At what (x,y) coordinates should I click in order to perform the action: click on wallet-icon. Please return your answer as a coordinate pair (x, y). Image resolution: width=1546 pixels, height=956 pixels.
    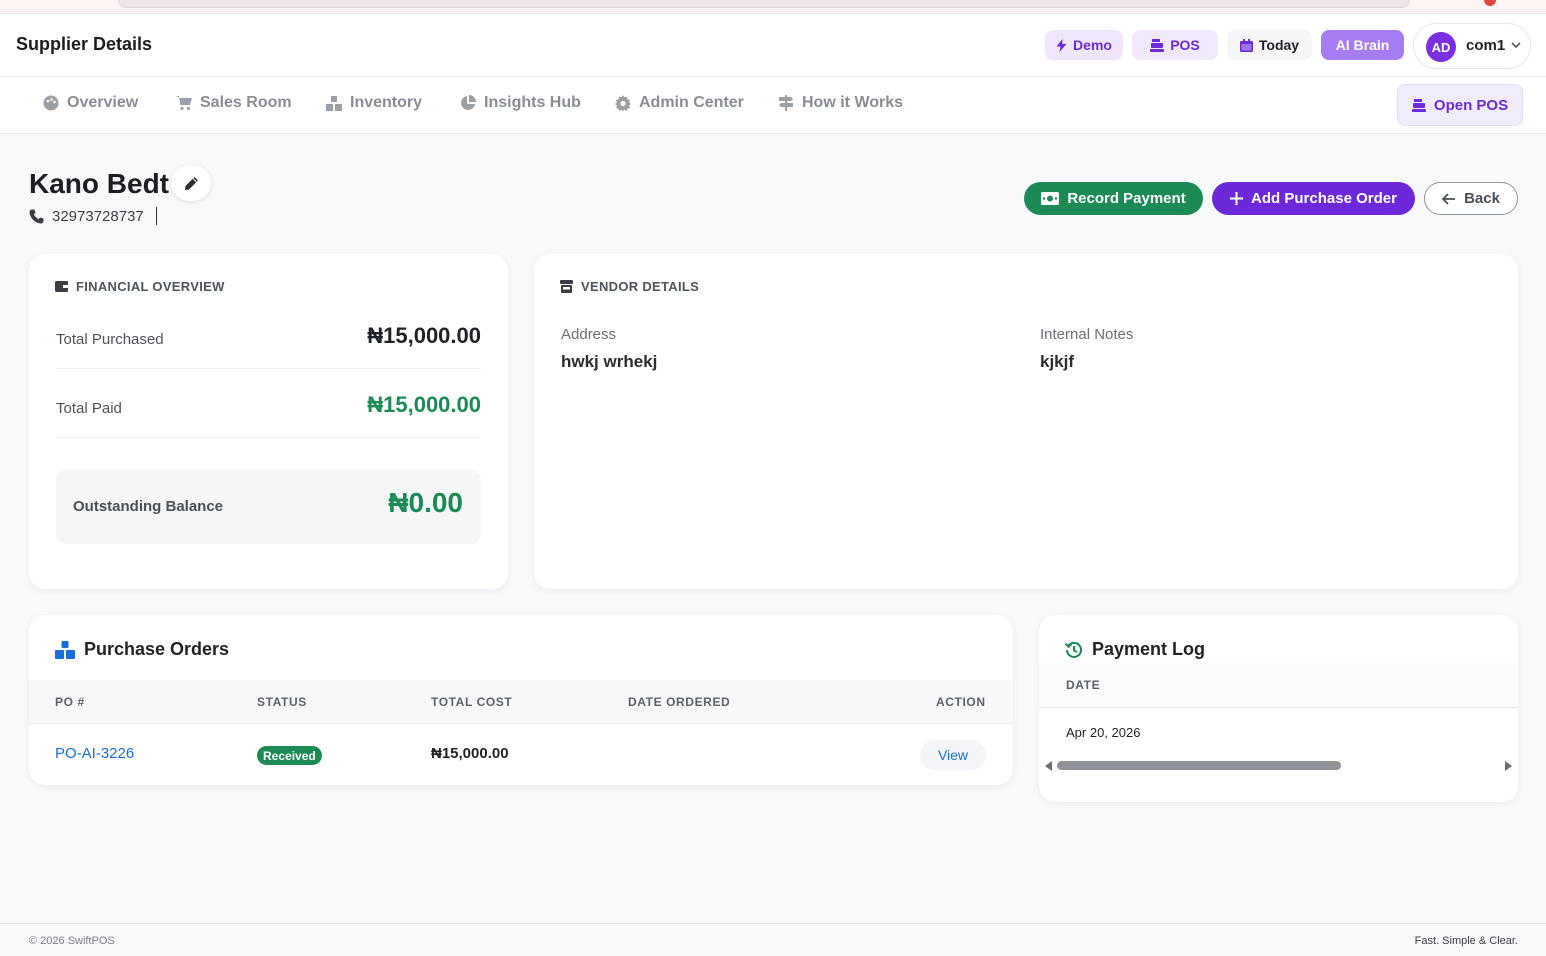
    Looking at the image, I should click on (61, 286).